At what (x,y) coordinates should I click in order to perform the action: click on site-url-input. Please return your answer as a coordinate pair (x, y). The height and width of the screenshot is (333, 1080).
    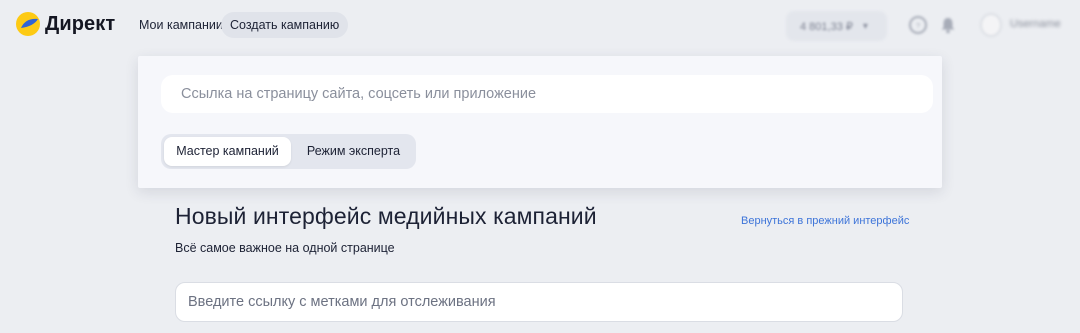
    Looking at the image, I should click on (547, 94).